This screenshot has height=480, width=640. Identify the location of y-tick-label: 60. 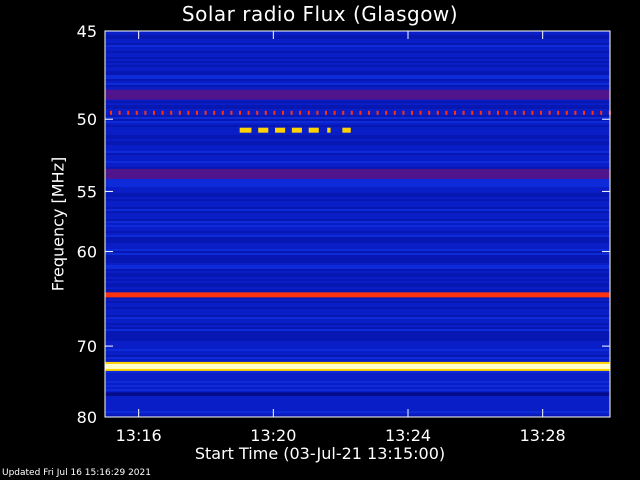
(87, 252).